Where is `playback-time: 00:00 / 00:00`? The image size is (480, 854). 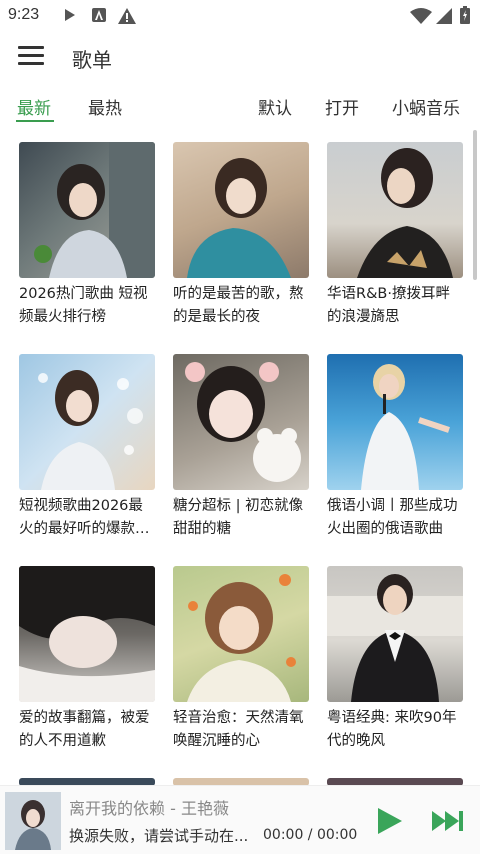
playback-time: 00:00 / 00:00 is located at coordinates (310, 835).